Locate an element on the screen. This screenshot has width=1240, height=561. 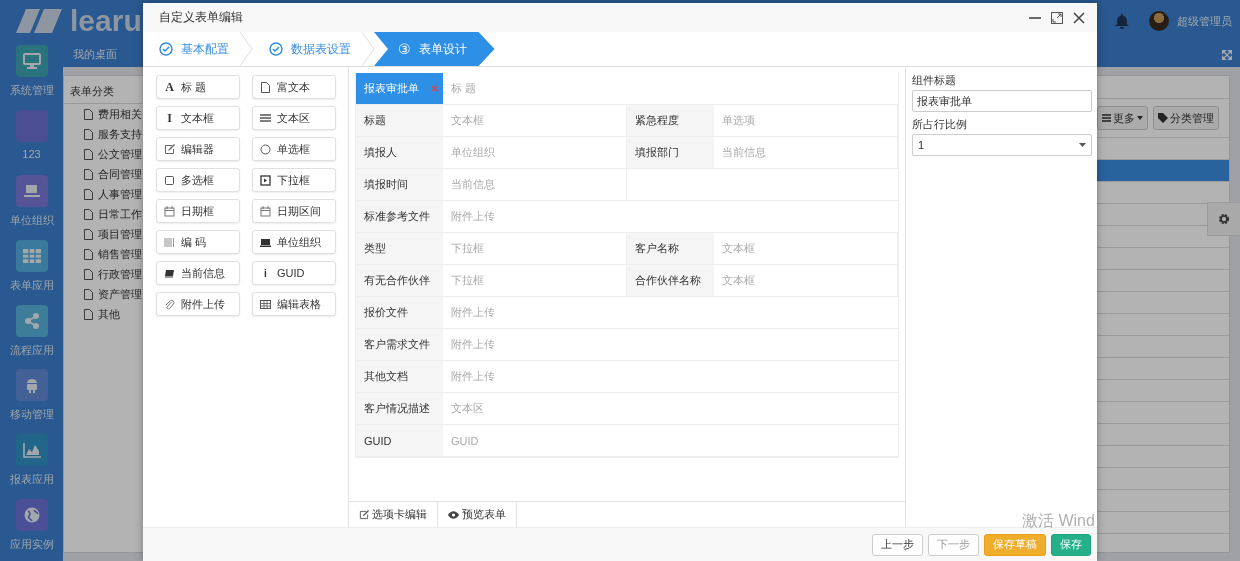
form-title: 报表审批单 is located at coordinates (391, 88).